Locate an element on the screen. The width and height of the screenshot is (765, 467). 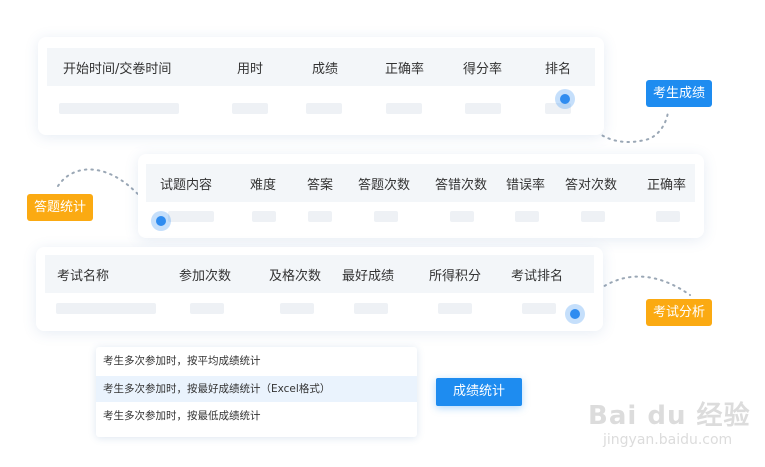
exam-summary-card: 考试名称 参加次数 及格次数 最好成绩 所得积分 考试排名 is located at coordinates (319, 289).